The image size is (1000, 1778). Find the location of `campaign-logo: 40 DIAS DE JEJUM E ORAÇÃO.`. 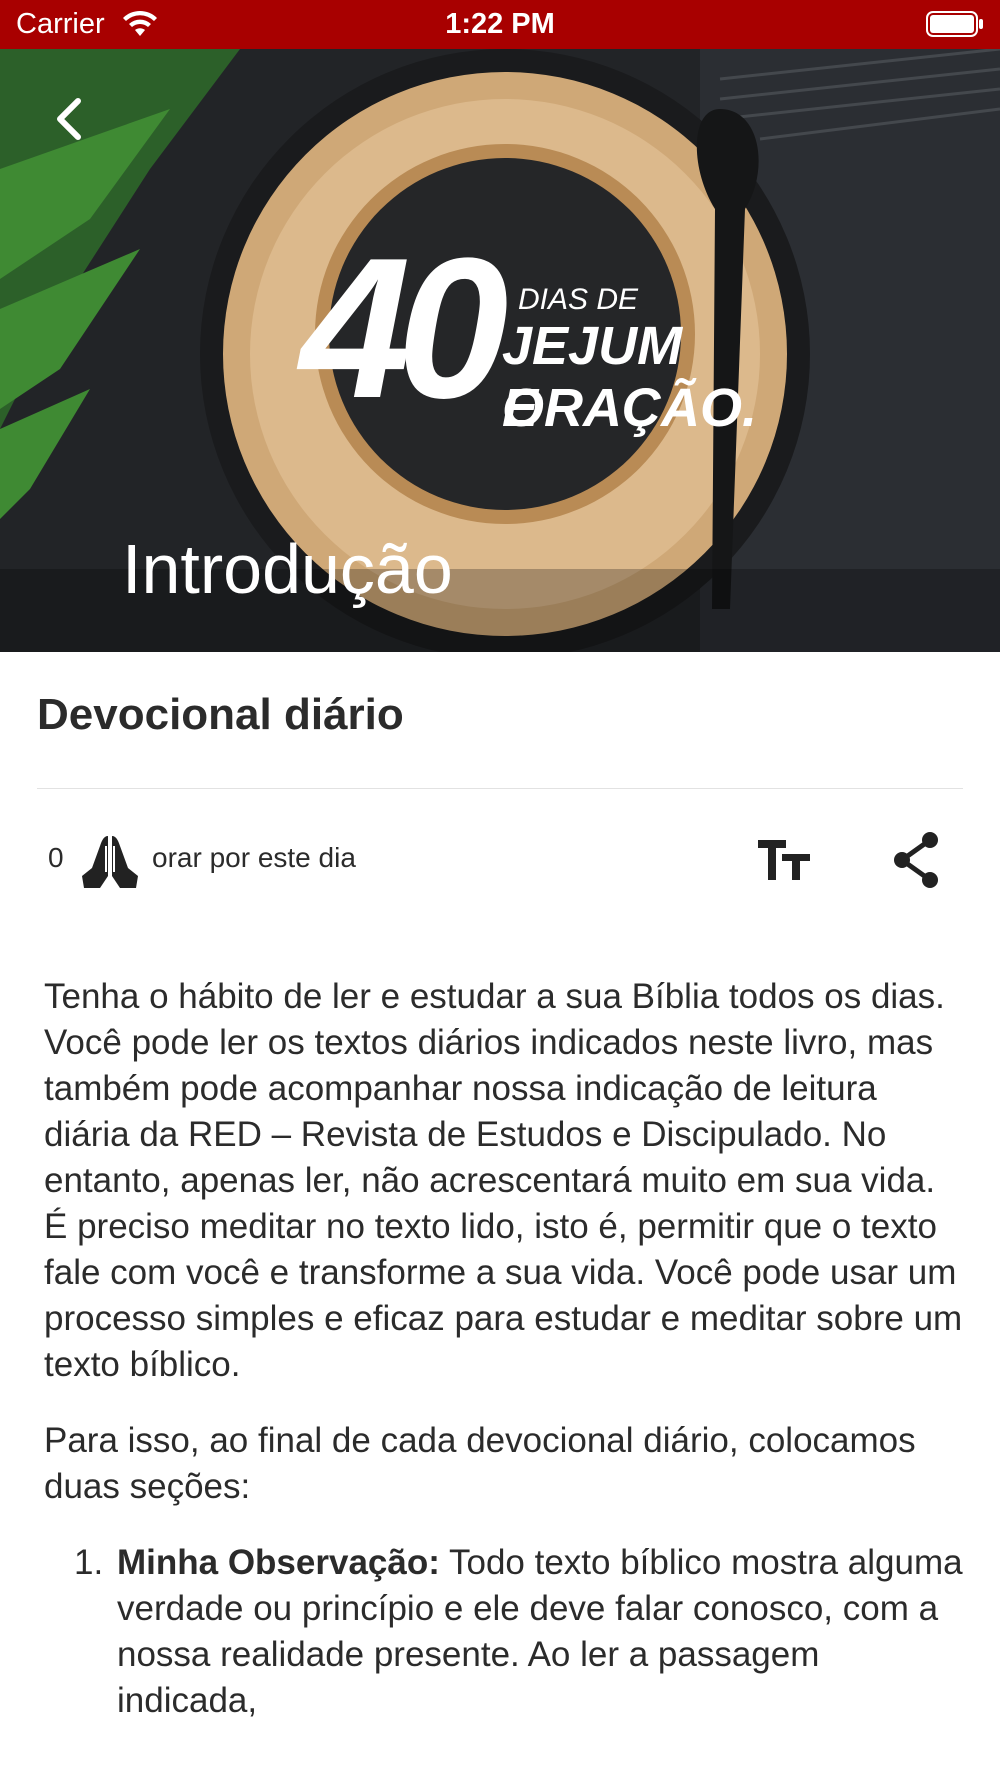

campaign-logo: 40 DIAS DE JEJUM E ORAÇÃO. is located at coordinates (523, 343).